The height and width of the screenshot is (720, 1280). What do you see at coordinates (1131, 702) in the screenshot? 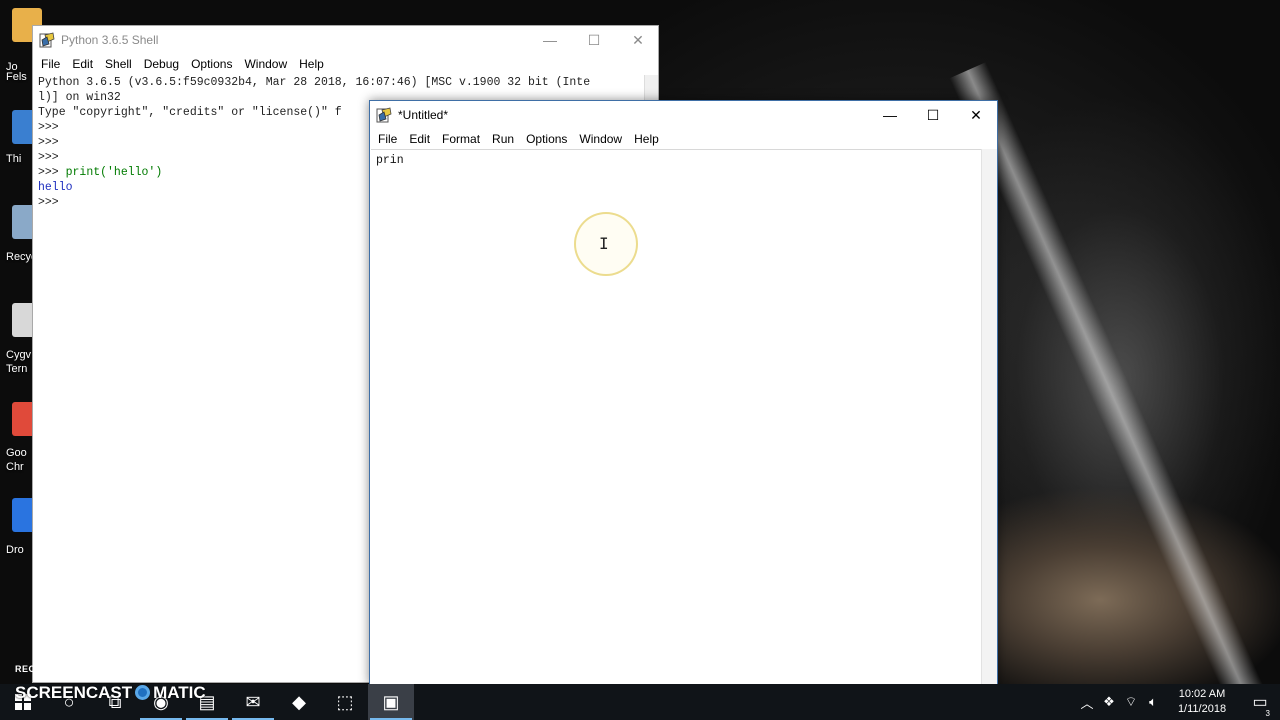
I see `wifi-icon: ⌔` at bounding box center [1131, 702].